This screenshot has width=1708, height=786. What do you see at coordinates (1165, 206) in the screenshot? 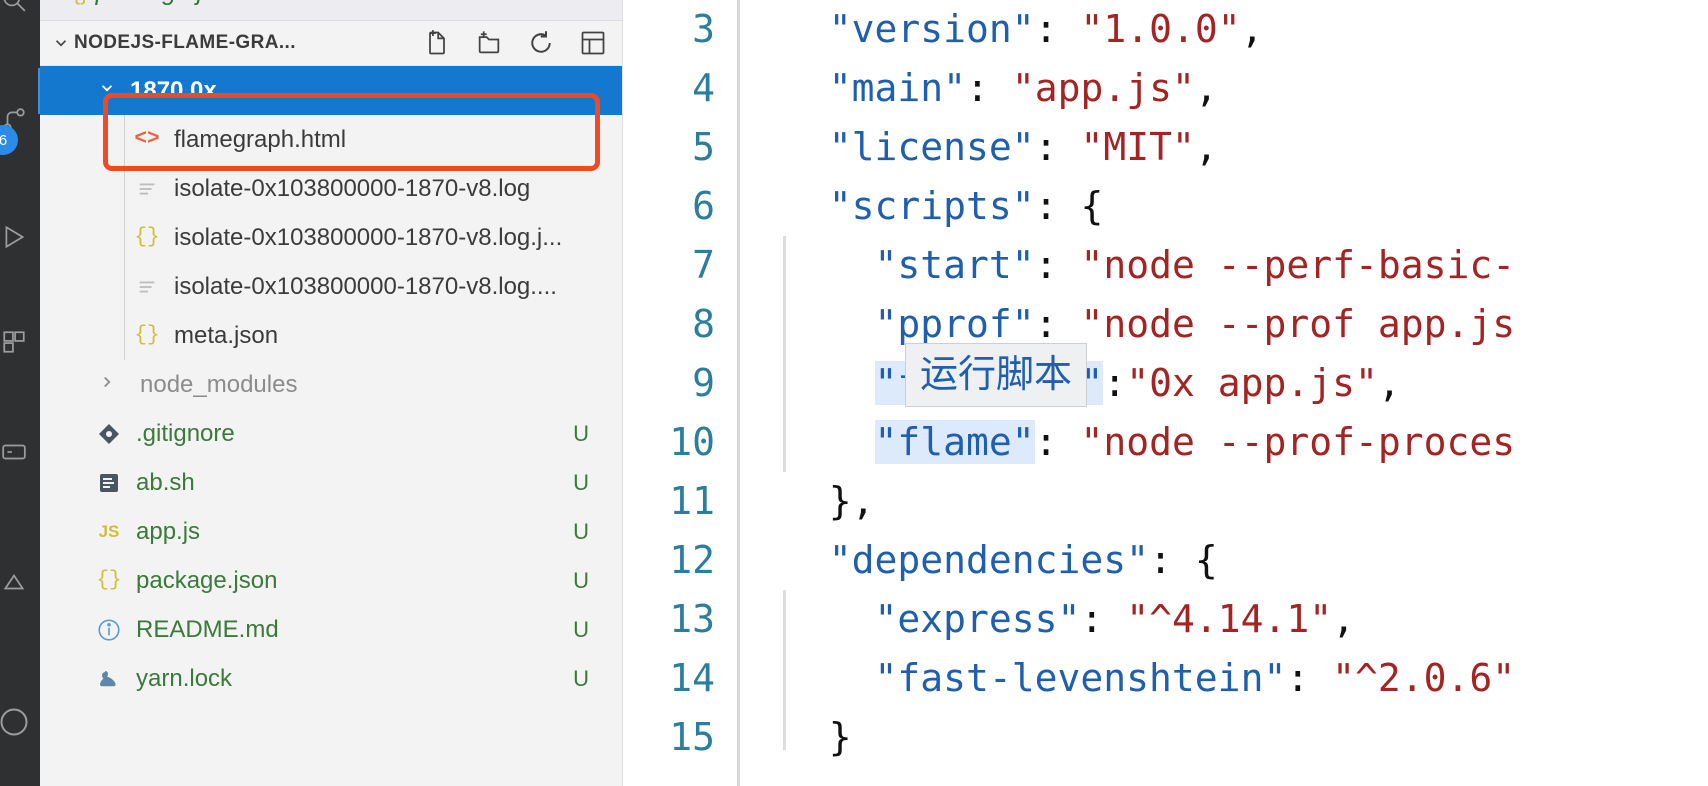
I see `code-line: 6 "scripts": {` at bounding box center [1165, 206].